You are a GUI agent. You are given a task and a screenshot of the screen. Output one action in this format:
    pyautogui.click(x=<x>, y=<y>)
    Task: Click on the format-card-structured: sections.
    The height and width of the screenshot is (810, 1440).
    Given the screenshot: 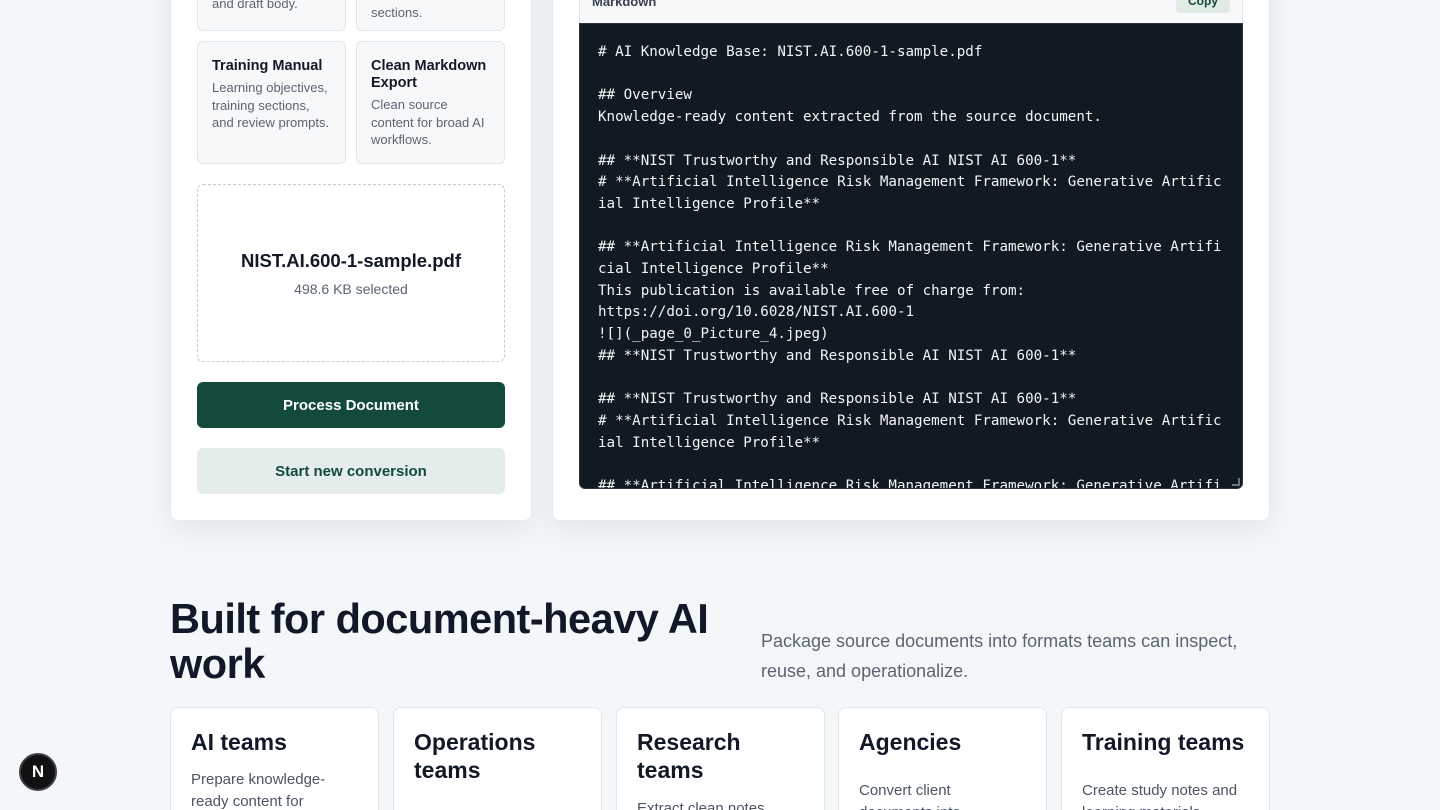 What is the action you would take?
    pyautogui.click(x=430, y=15)
    